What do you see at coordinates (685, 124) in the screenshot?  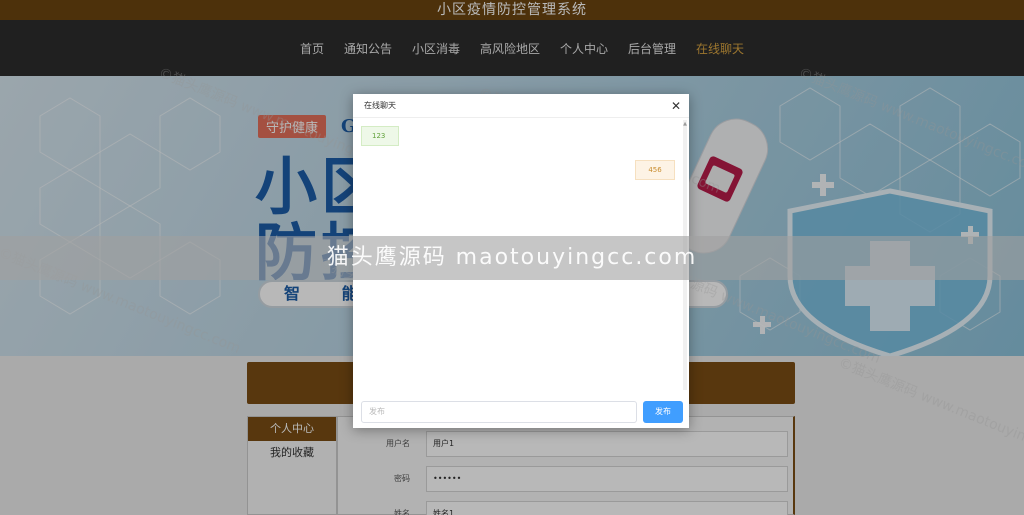 I see `scroll-up-icon: ▲` at bounding box center [685, 124].